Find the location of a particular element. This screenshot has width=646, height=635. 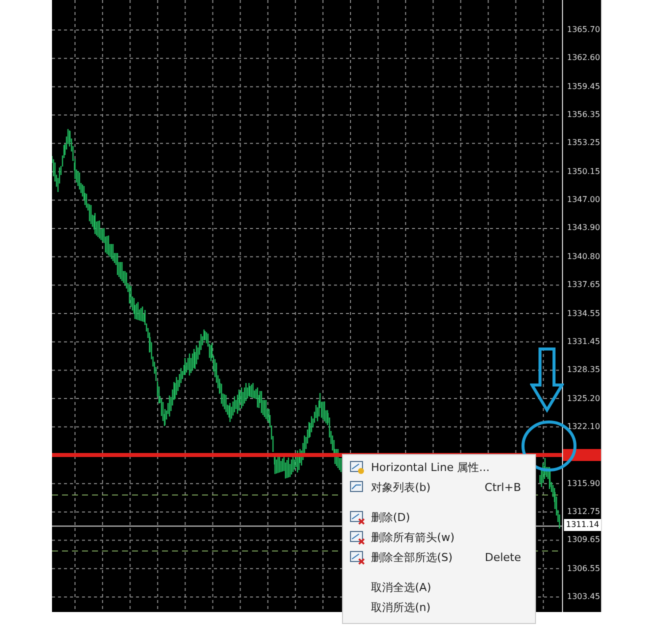

price-label: 1331.45 is located at coordinates (583, 342).